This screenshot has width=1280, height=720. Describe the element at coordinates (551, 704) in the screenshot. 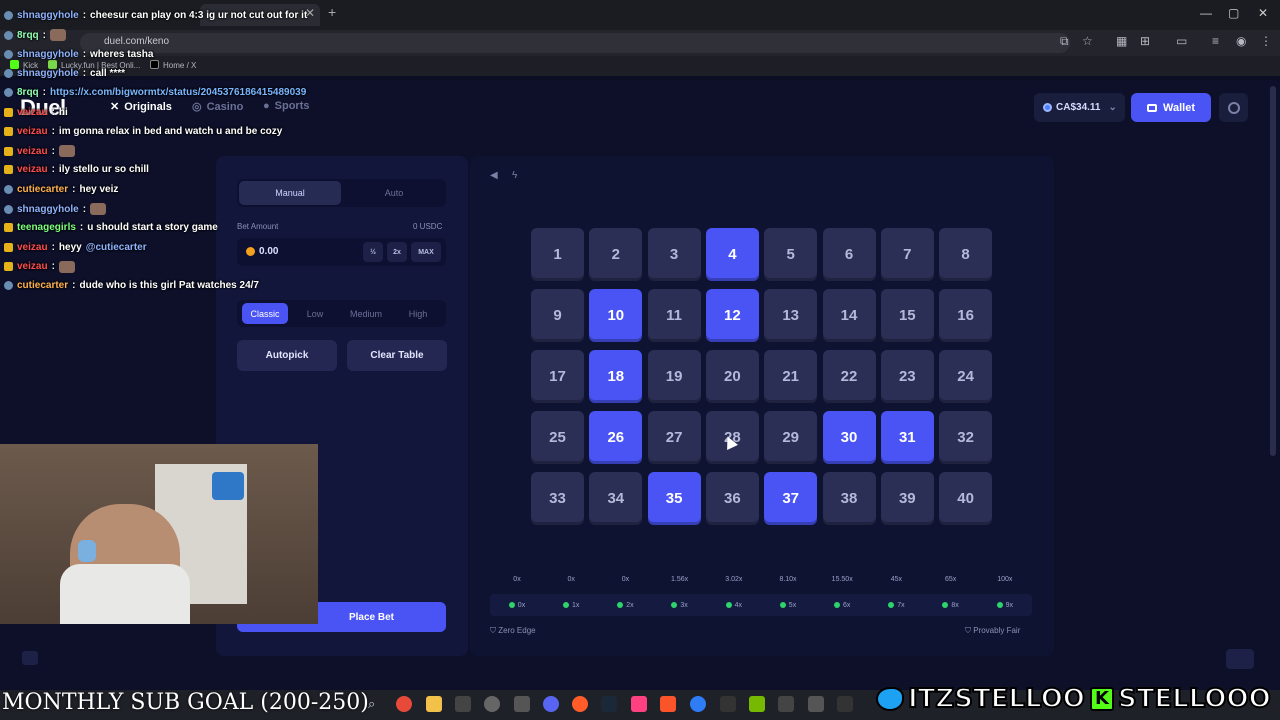

I see `discord-icon` at that location.